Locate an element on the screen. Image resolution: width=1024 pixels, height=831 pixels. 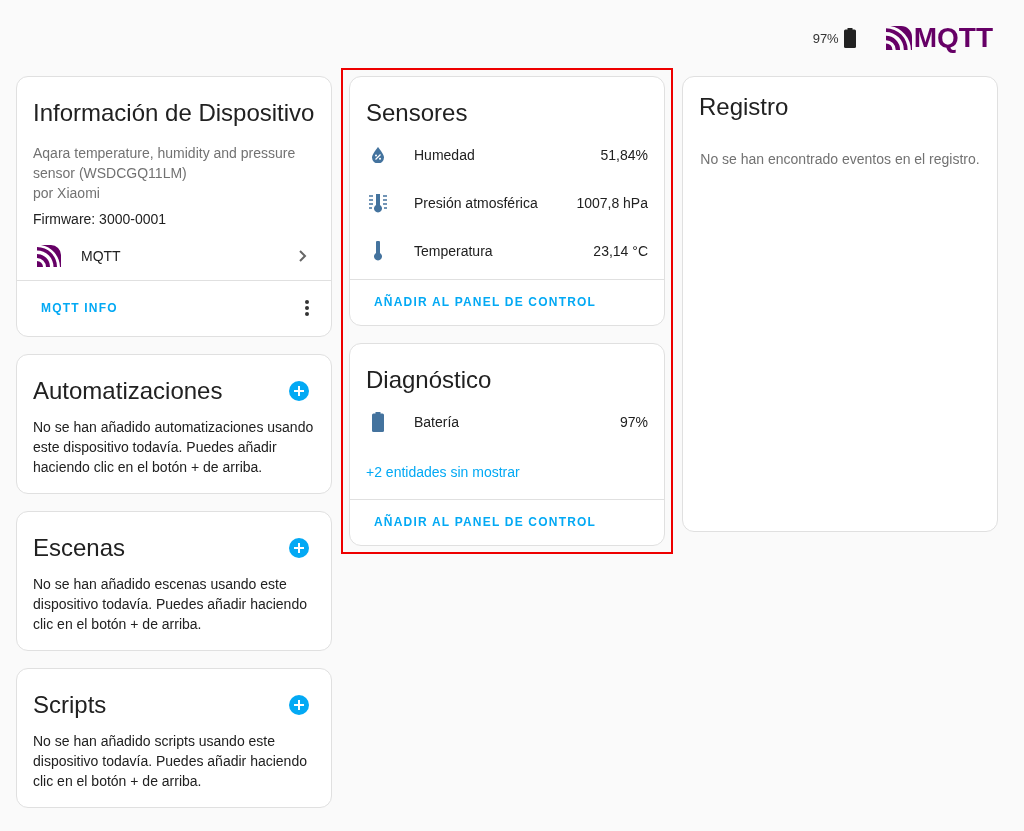
entity-row: Batería 97% is located at coordinates (507, 422).